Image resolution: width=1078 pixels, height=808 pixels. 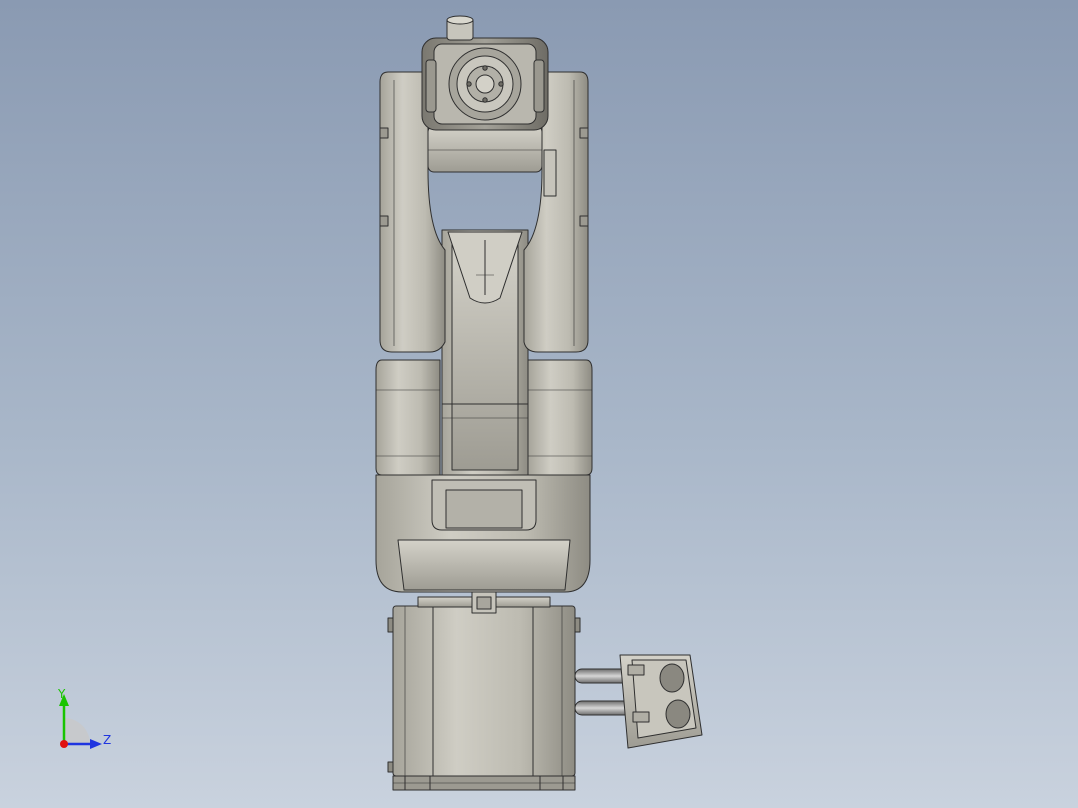 What do you see at coordinates (485, 73) in the screenshot?
I see `wrist-unit` at bounding box center [485, 73].